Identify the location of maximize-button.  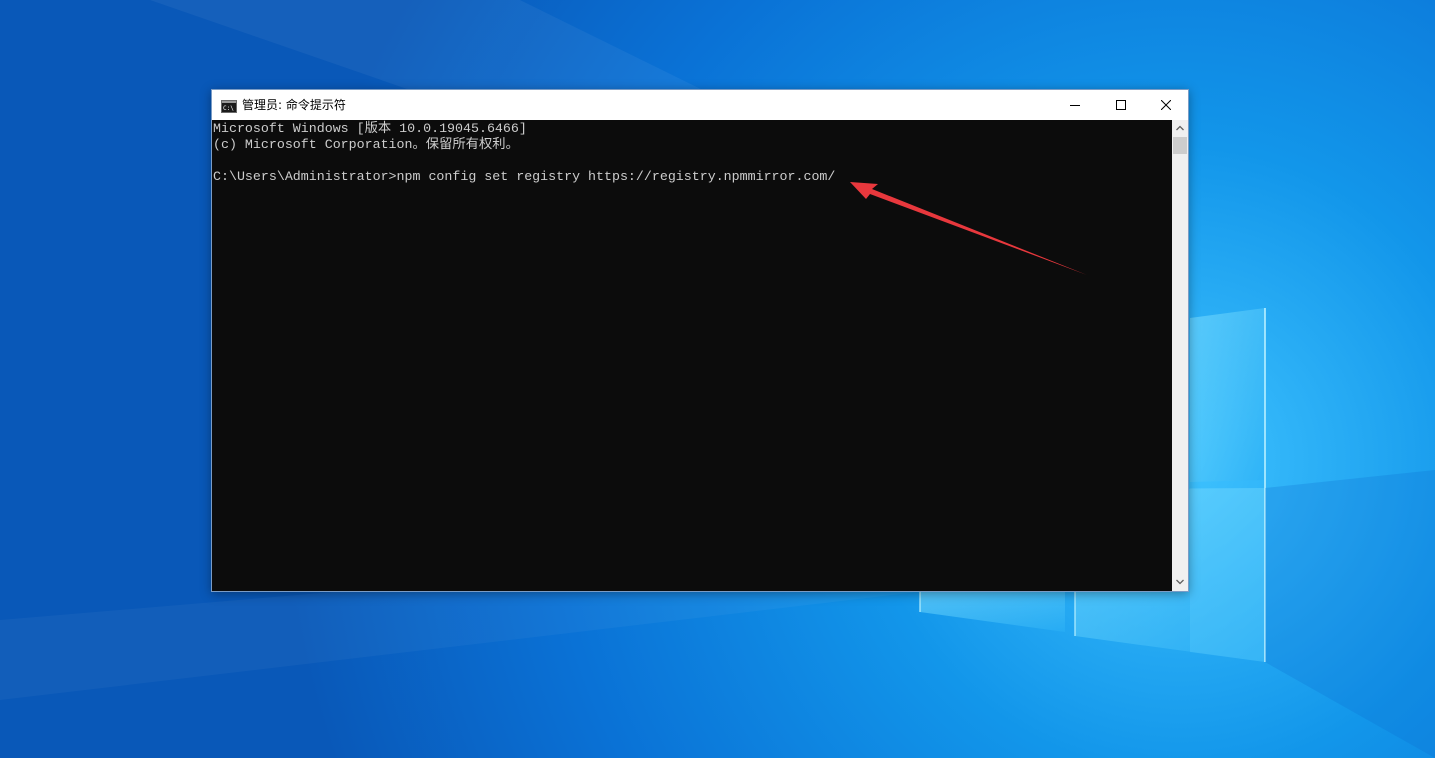
(1121, 105).